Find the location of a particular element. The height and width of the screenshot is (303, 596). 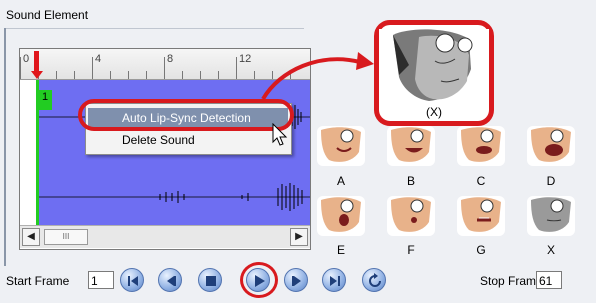

mouth-shape-x-image is located at coordinates (551, 216).